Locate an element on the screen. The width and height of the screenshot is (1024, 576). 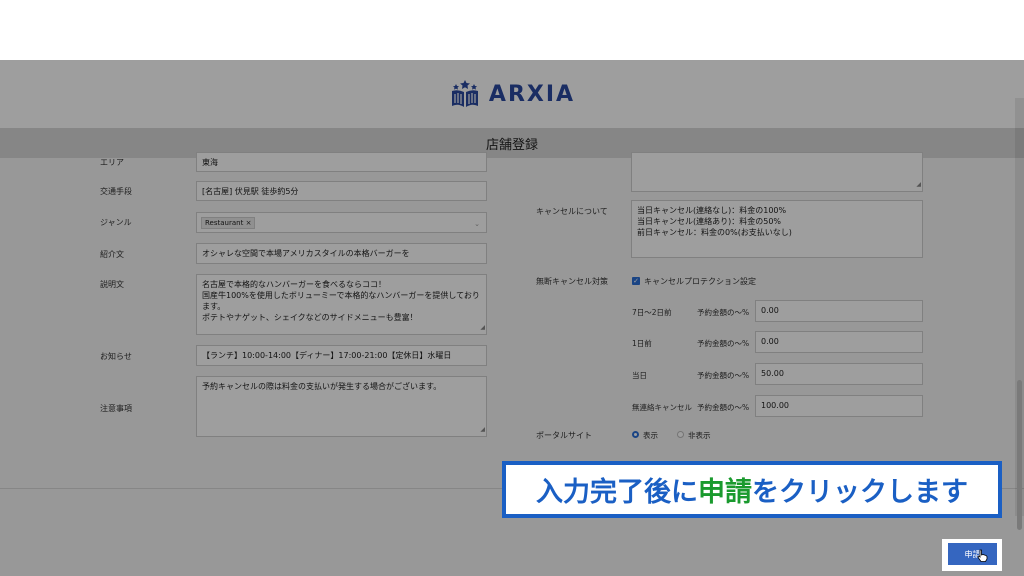
callout-text-before: 入力完了後に is located at coordinates (617, 492).